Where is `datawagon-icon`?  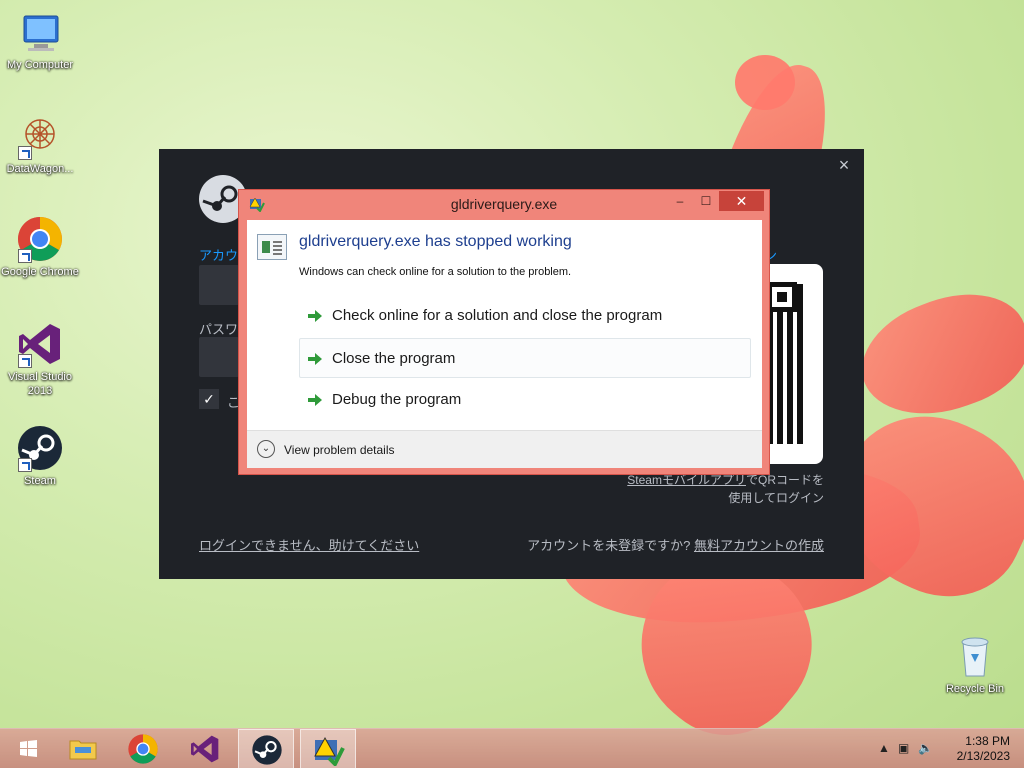
datawagon-icon is located at coordinates (40, 136).